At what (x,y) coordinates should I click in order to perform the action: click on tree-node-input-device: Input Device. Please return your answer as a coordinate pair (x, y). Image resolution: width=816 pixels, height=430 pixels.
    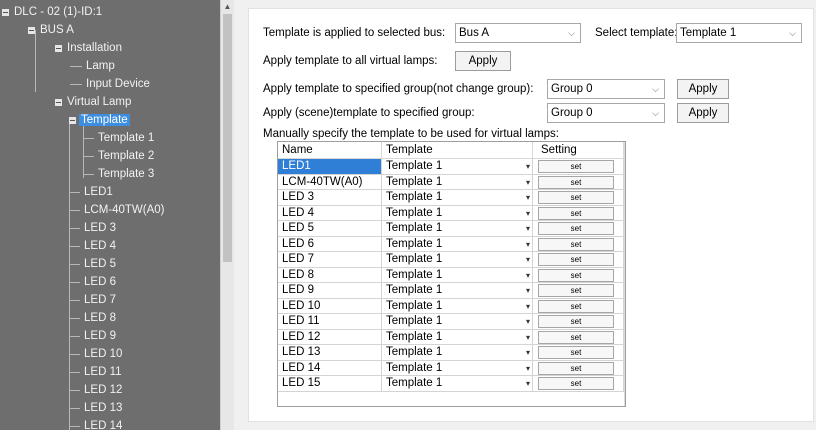
    Looking at the image, I should click on (118, 84).